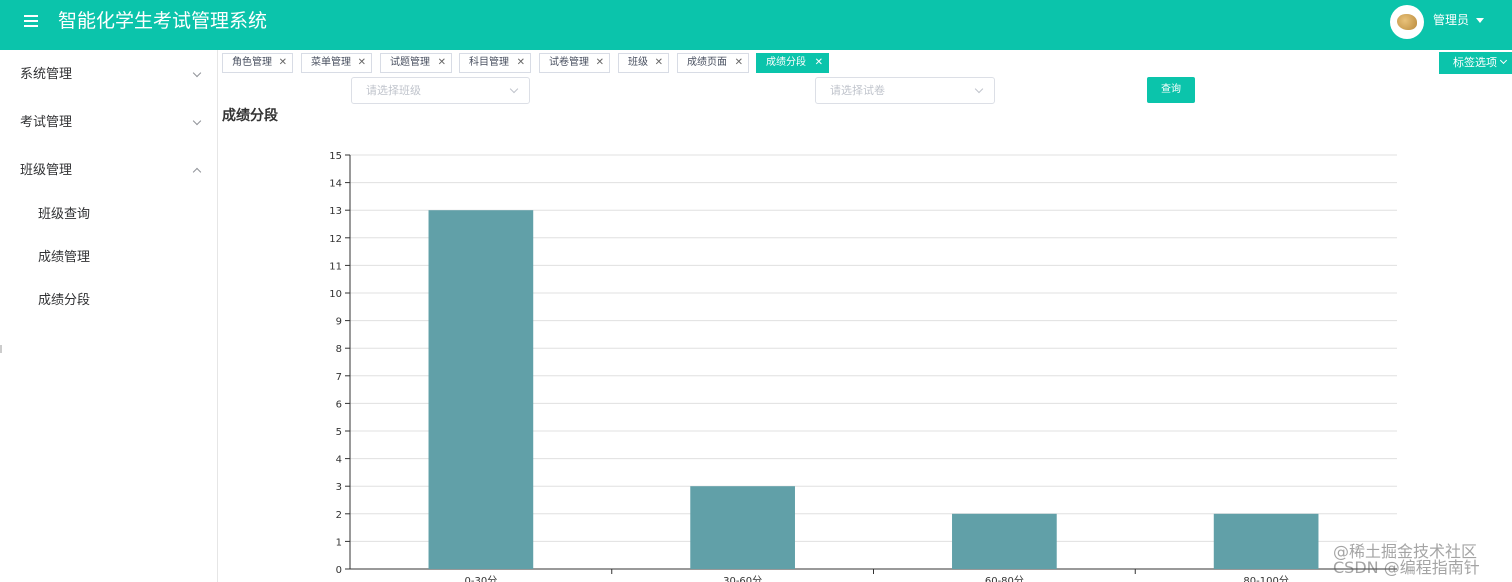  Describe the element at coordinates (64, 215) in the screenshot. I see `sidebar-item-class-query: 班级查询` at that location.